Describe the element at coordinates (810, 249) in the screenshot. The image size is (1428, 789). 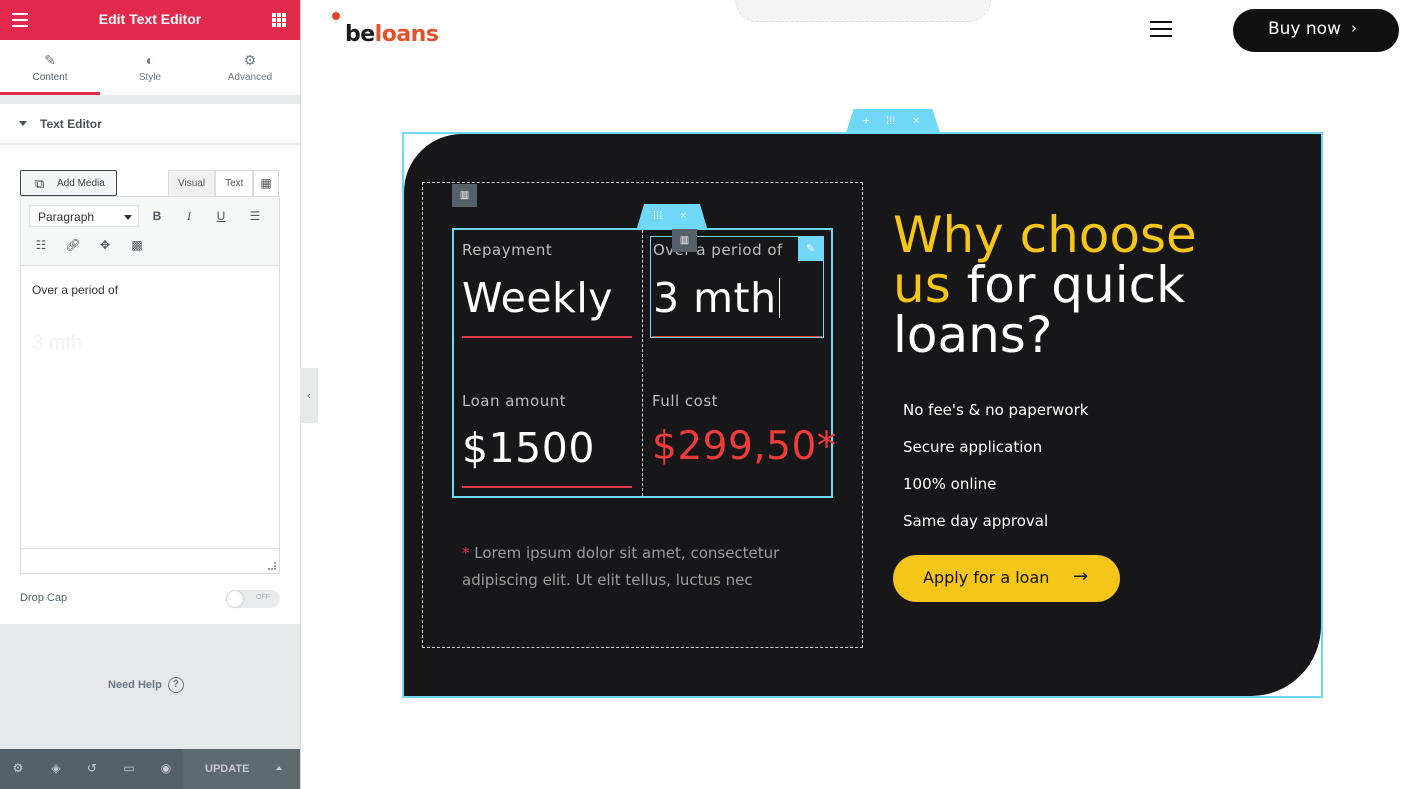
I see `edit-widget-pencil-icon: ✎` at that location.